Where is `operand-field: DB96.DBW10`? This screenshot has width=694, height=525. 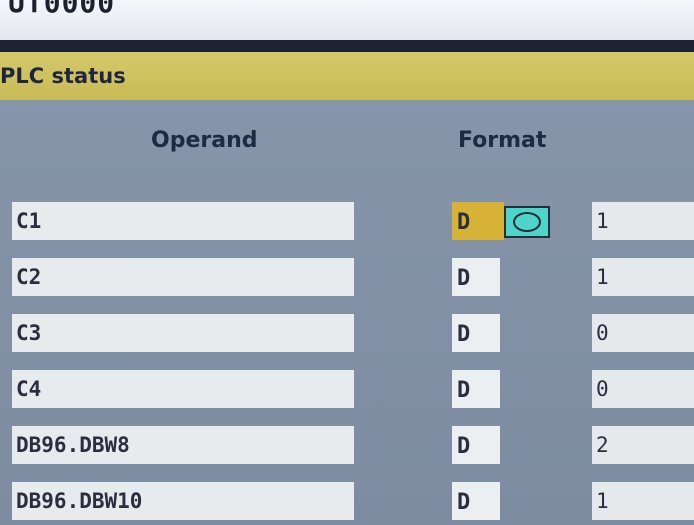 operand-field: DB96.DBW10 is located at coordinates (183, 501).